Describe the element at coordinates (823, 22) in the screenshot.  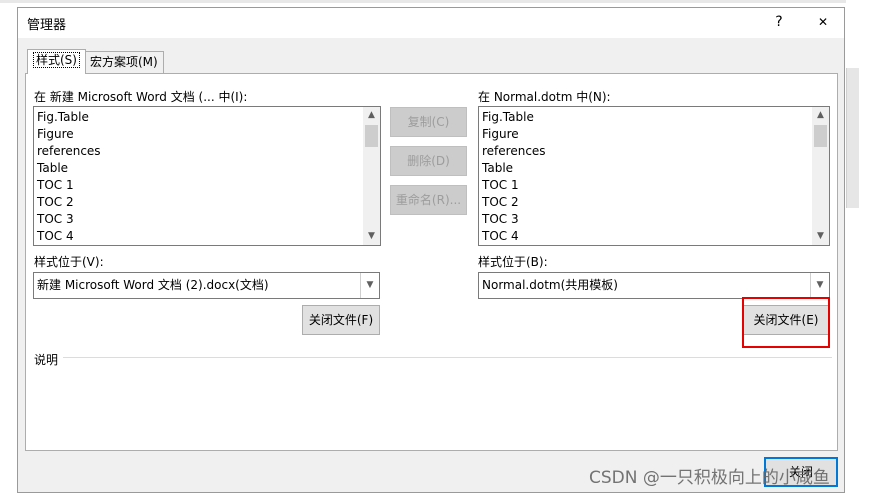
I see `close-icon: ✕` at that location.